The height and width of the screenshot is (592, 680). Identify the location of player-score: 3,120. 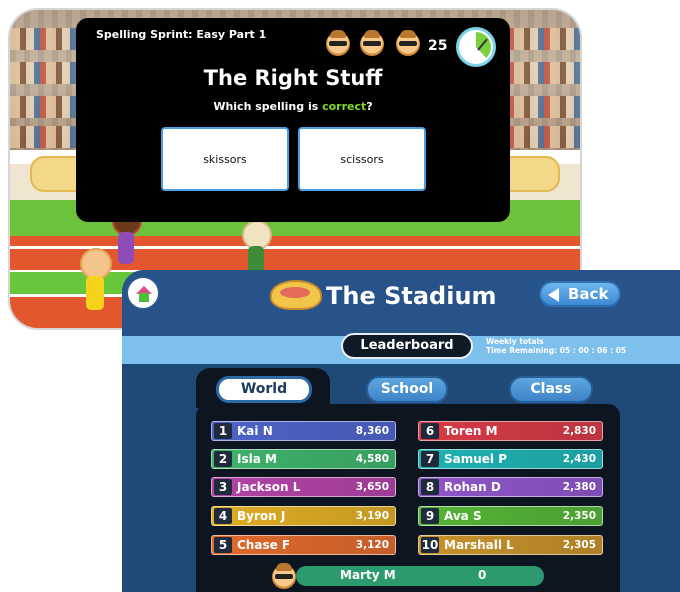
(372, 545).